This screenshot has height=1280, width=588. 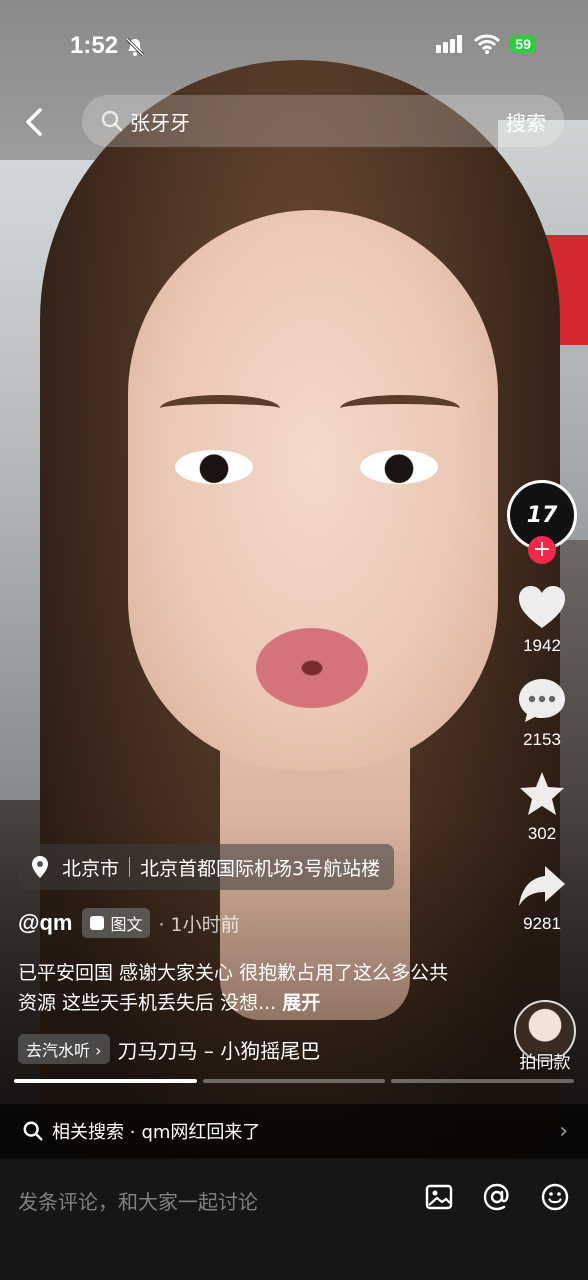 I want to click on location-divider, so click(x=130, y=867).